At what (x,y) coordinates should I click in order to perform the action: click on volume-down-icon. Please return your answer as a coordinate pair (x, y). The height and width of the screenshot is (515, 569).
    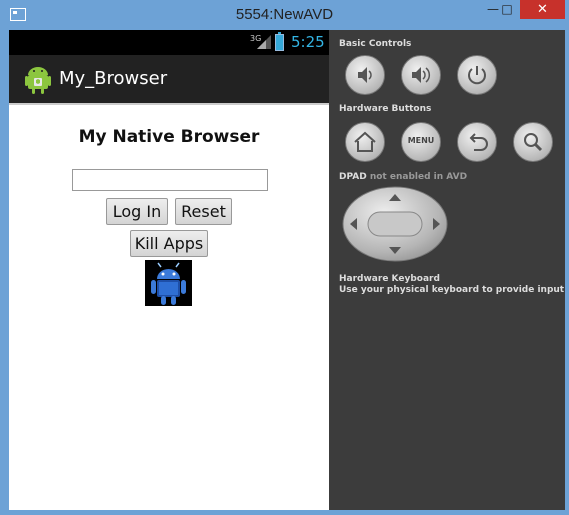
    Looking at the image, I should click on (365, 75).